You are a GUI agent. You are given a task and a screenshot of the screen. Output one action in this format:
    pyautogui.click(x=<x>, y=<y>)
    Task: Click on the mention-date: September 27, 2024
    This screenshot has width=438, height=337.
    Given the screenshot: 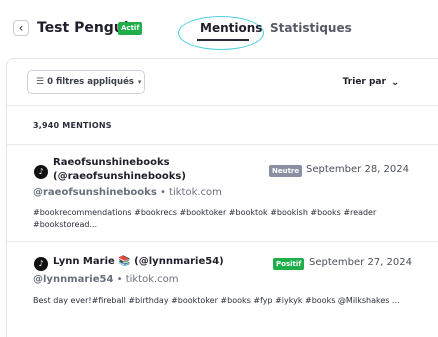 What is the action you would take?
    pyautogui.click(x=360, y=262)
    